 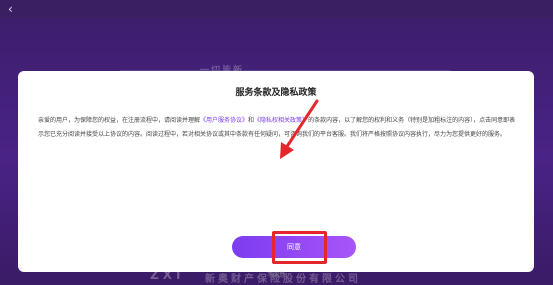 I want to click on annotation-arrow-icon, so click(x=299, y=129).